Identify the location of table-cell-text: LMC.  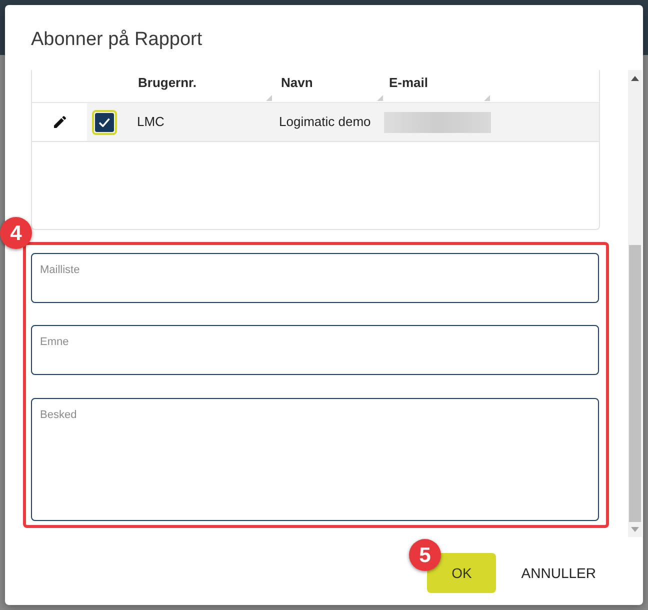
(150, 122).